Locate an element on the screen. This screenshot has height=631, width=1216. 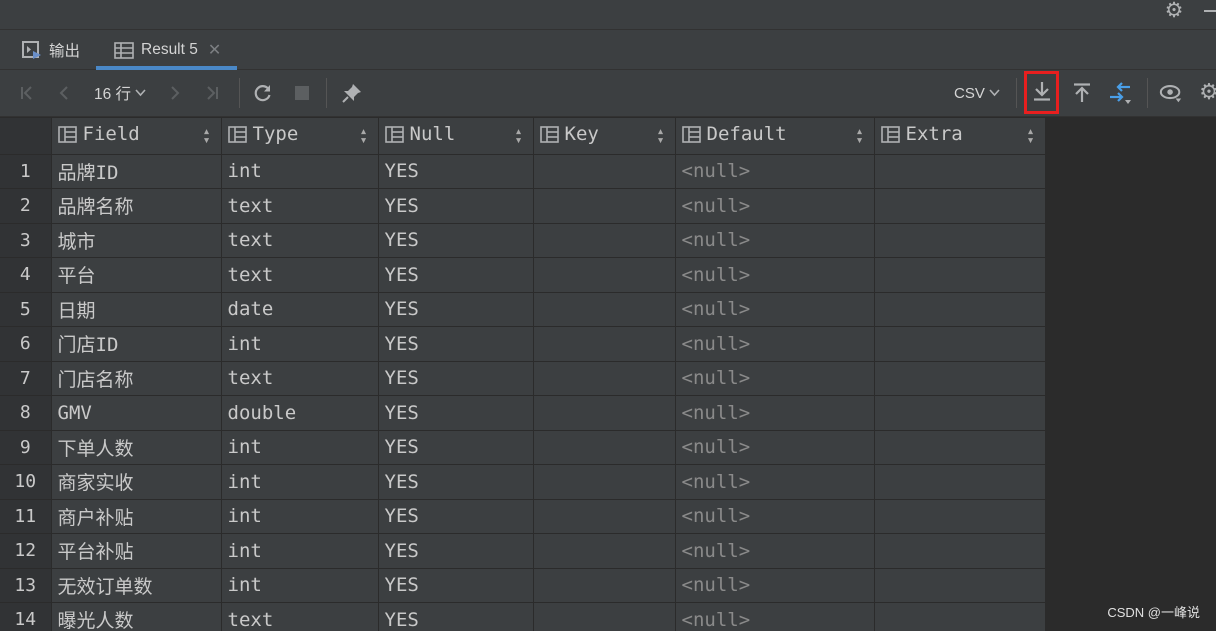
cell-field: 商家实收 is located at coordinates (136, 482).